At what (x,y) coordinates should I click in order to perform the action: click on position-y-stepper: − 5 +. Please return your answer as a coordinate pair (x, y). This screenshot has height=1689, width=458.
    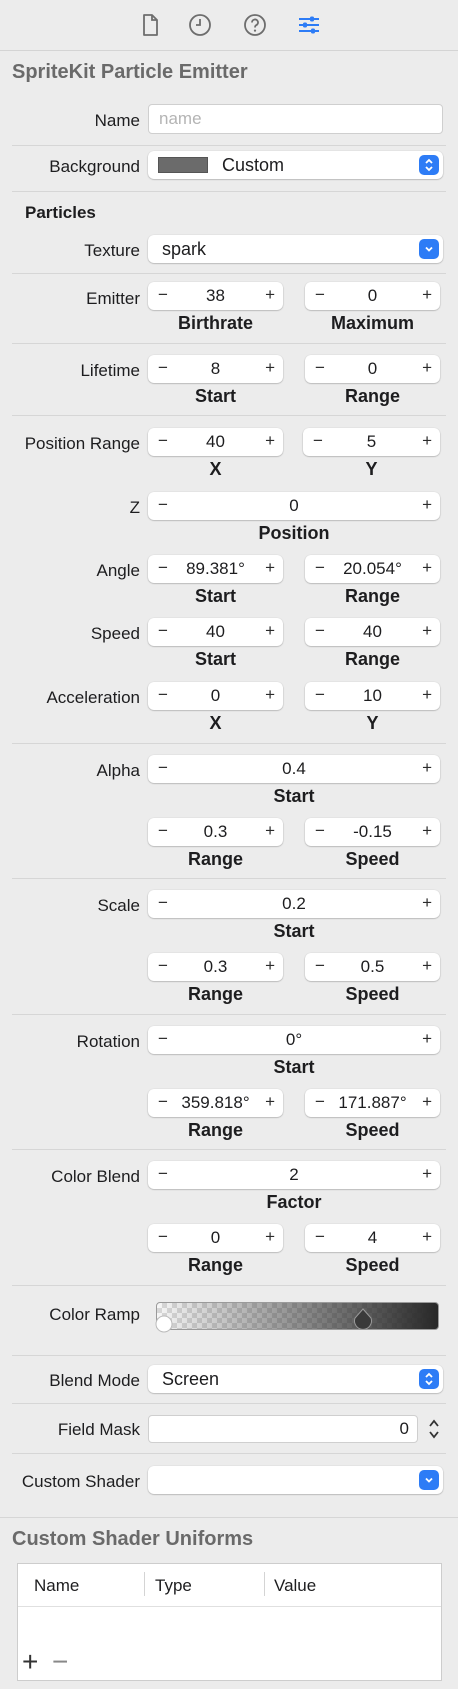
    Looking at the image, I should click on (371, 442).